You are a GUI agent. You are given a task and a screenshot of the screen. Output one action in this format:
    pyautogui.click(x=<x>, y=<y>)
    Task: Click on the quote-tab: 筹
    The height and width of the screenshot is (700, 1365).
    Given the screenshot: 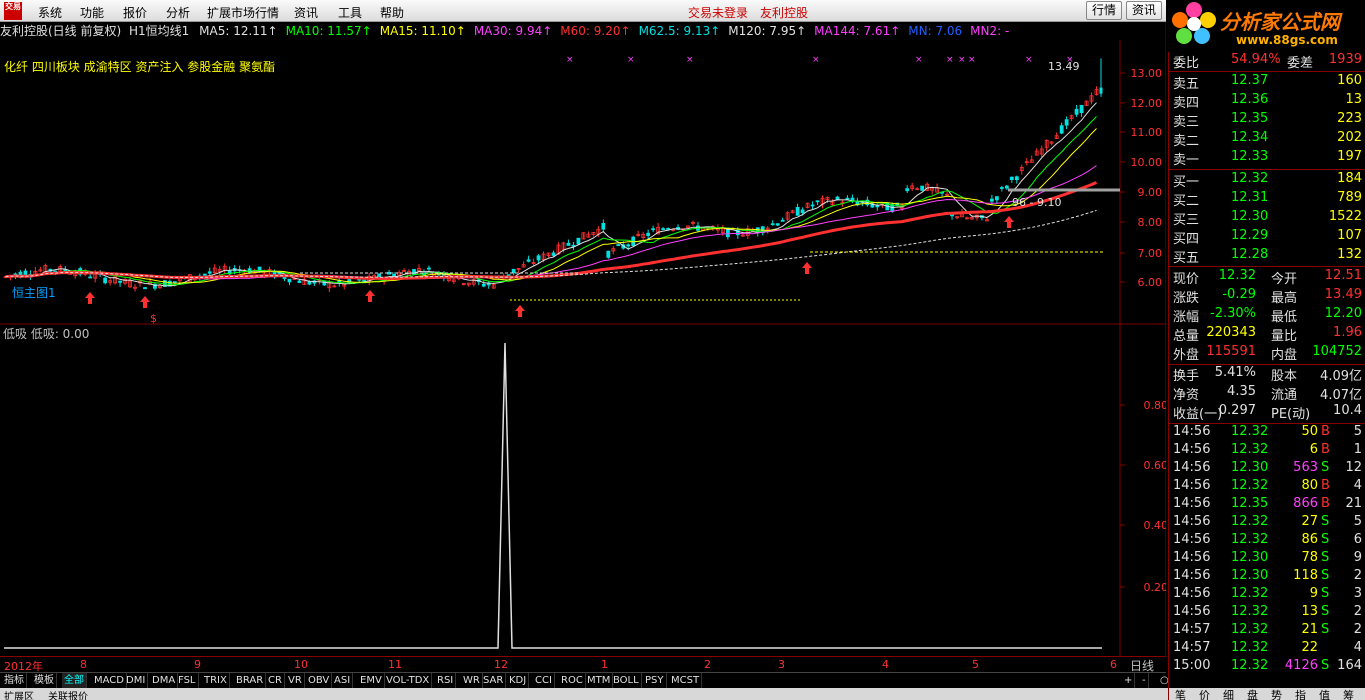 What is the action you would take?
    pyautogui.click(x=1348, y=693)
    